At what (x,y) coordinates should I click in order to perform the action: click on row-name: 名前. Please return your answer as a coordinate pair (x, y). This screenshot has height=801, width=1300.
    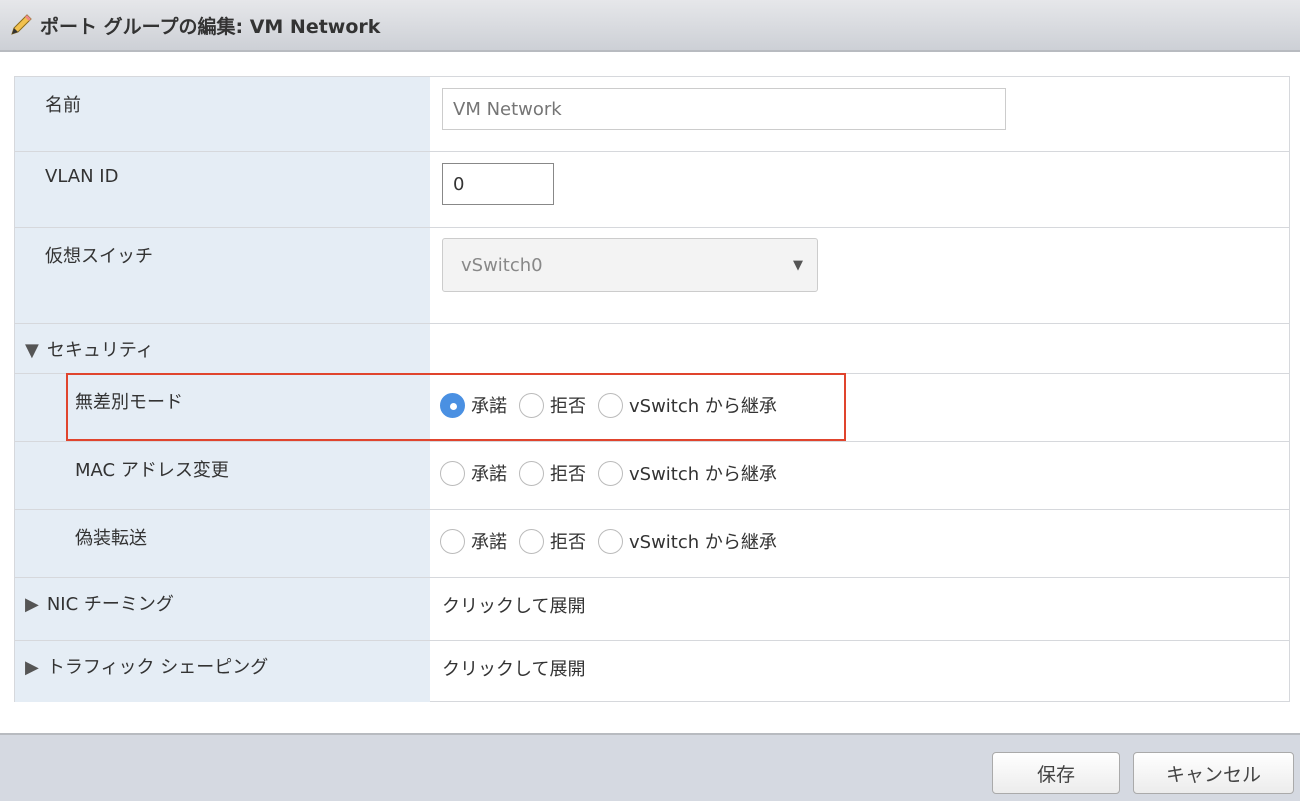
    Looking at the image, I should click on (652, 114).